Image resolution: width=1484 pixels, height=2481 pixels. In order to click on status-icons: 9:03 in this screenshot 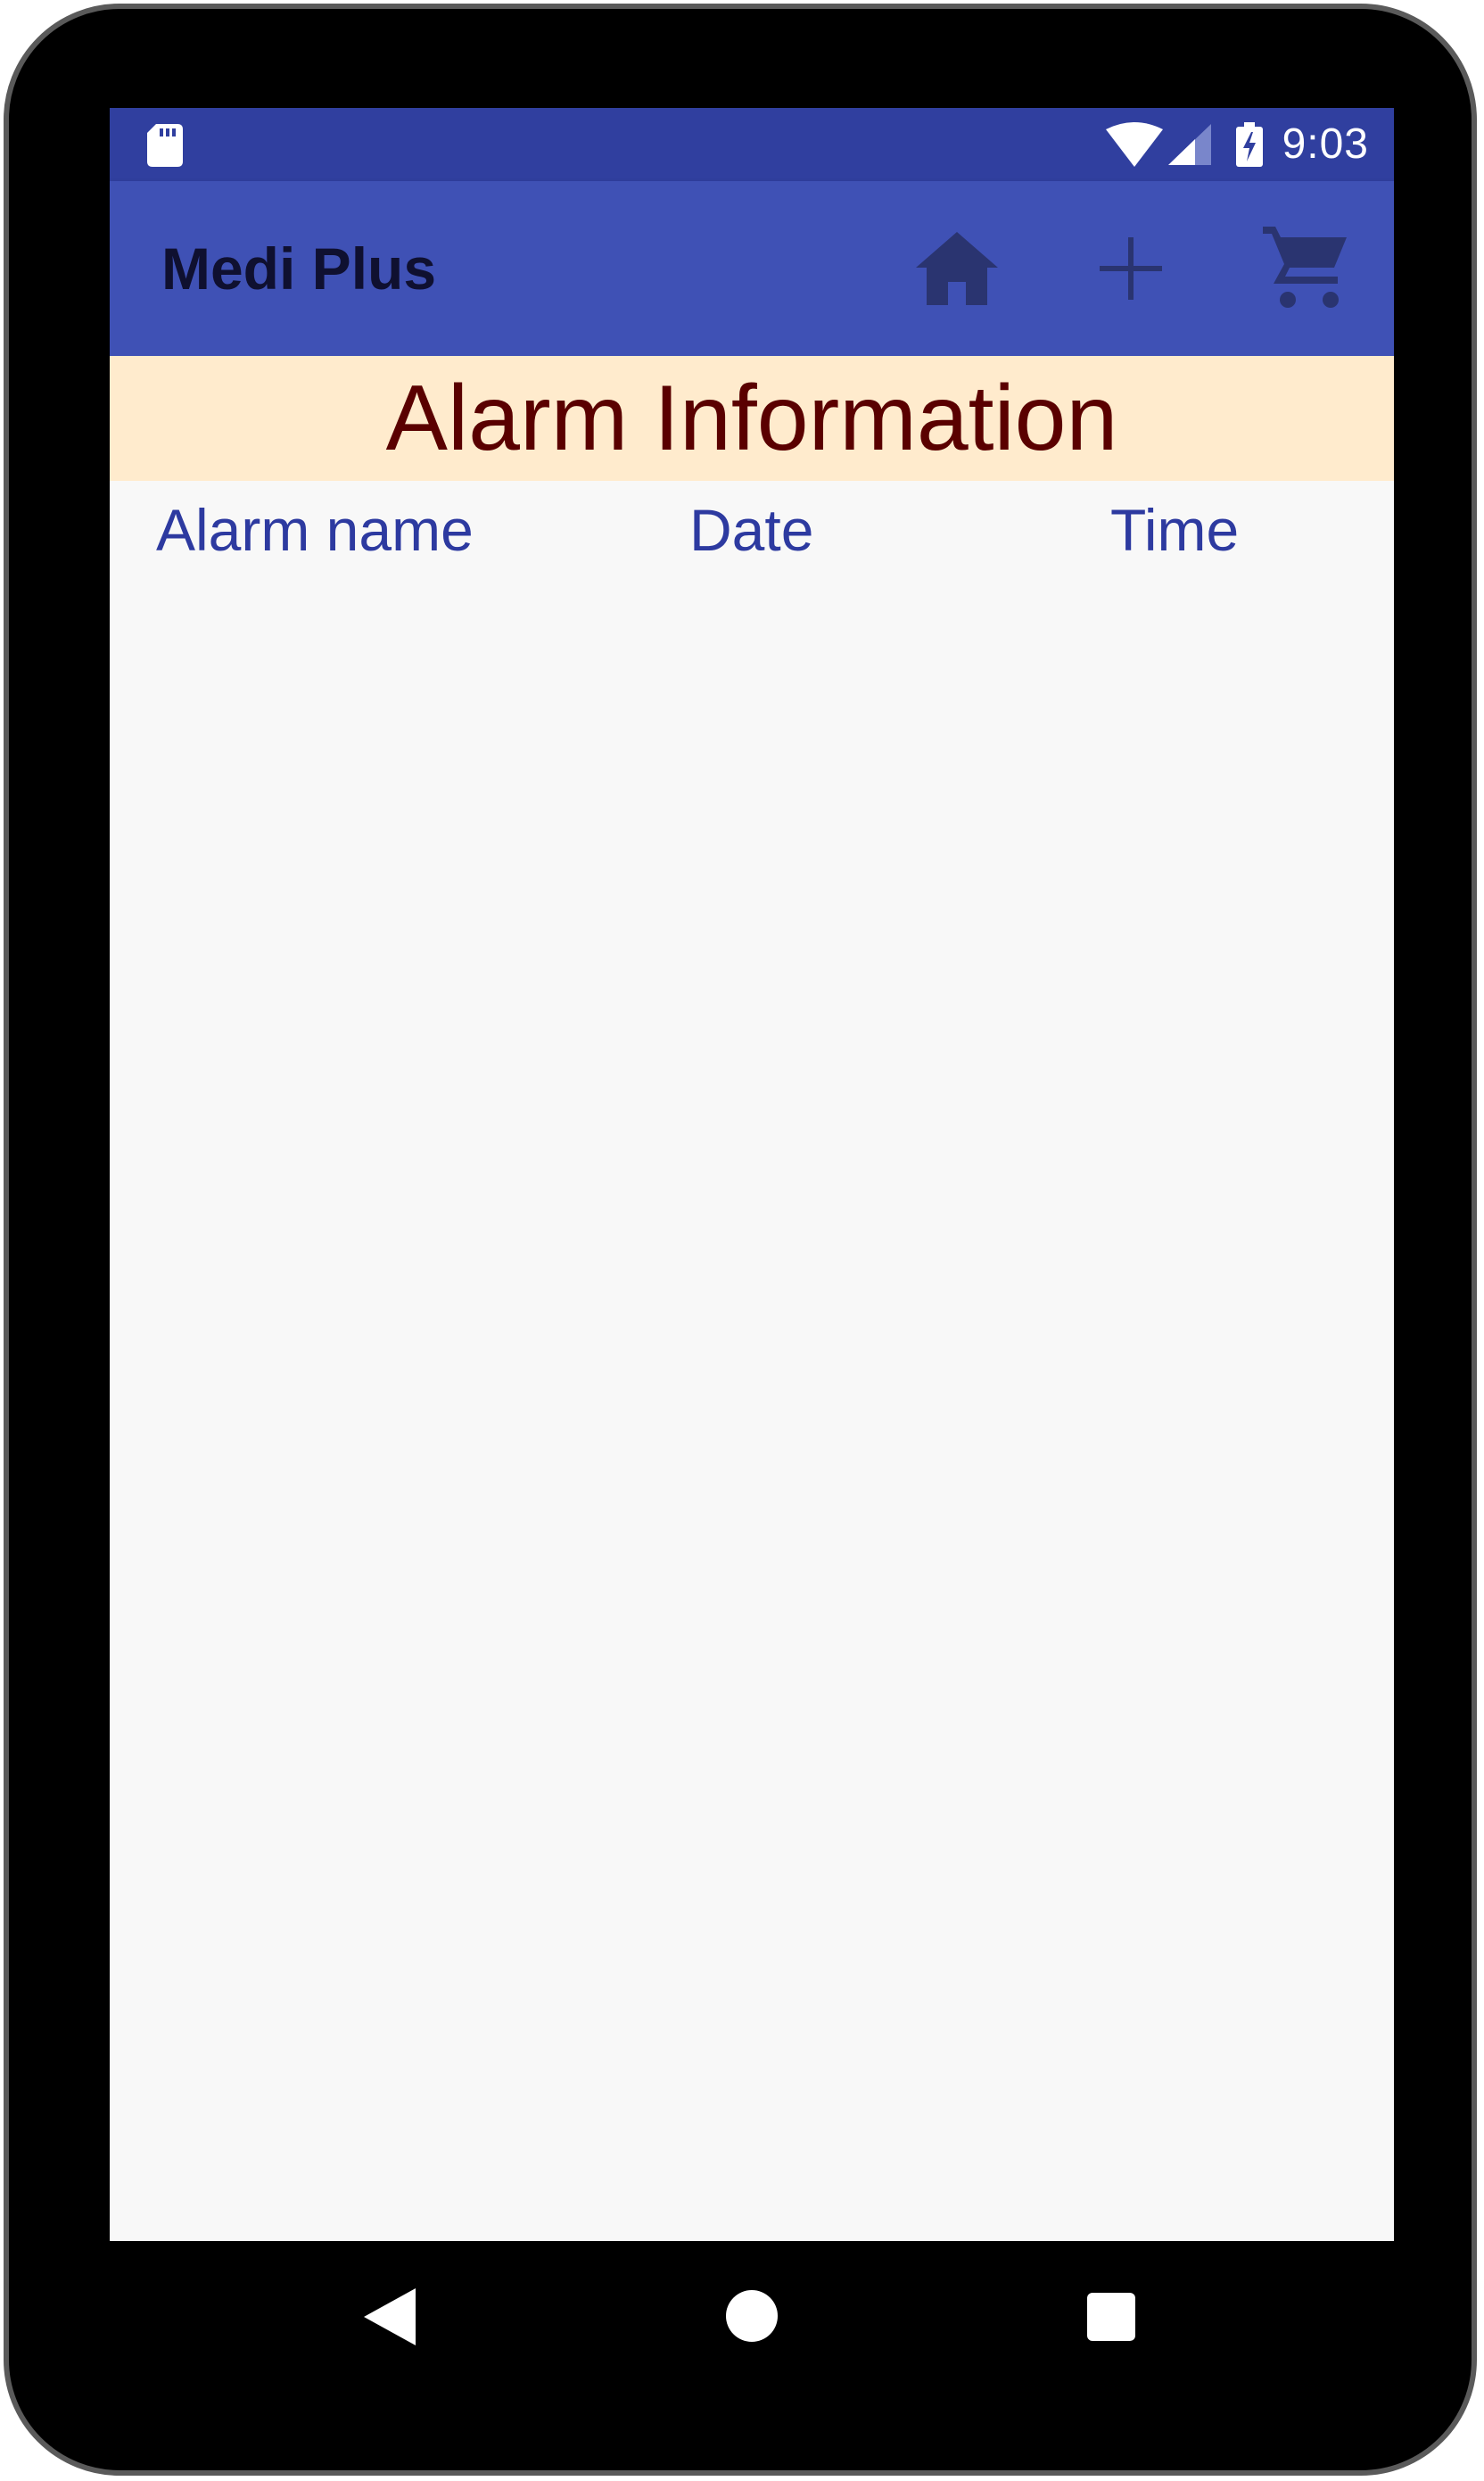, I will do `click(1237, 144)`.